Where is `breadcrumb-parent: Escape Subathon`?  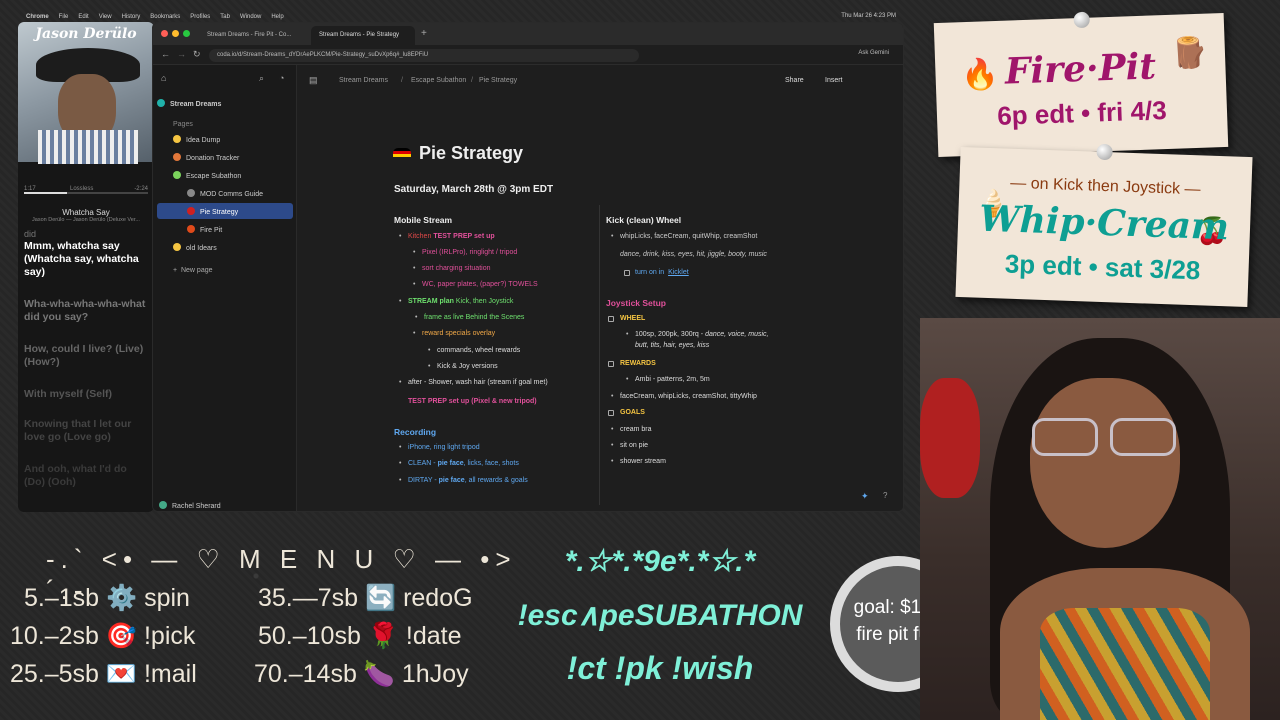
breadcrumb-parent: Escape Subathon is located at coordinates (438, 80).